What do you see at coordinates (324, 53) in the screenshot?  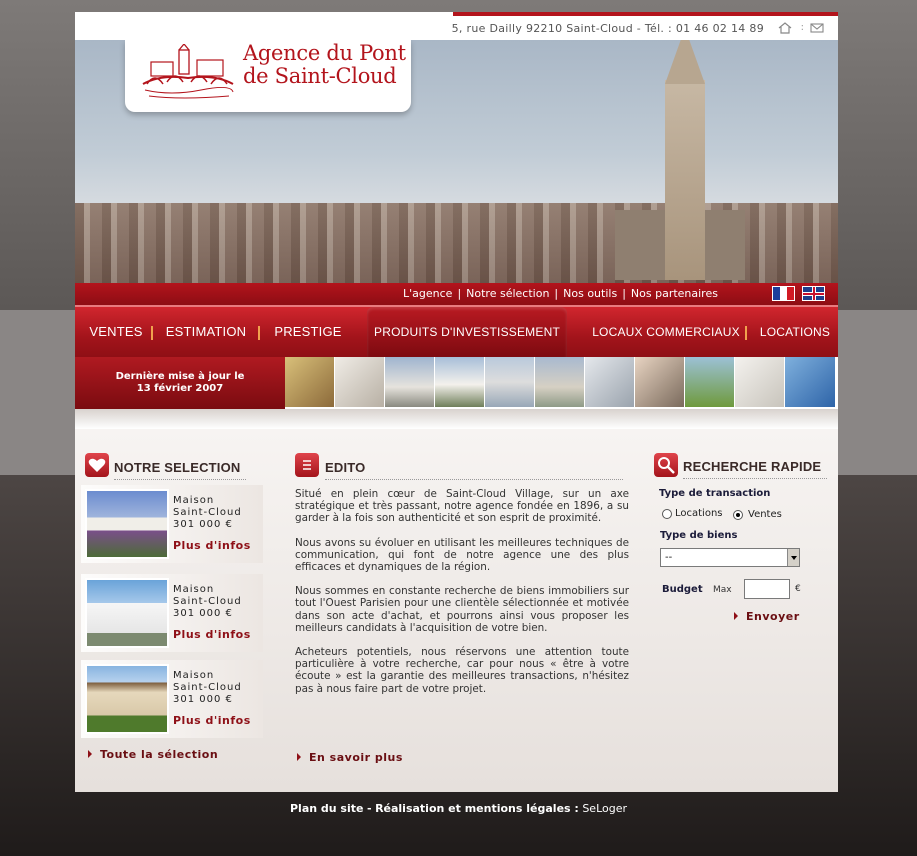 I see `logo-line-1: Agence du Pont` at bounding box center [324, 53].